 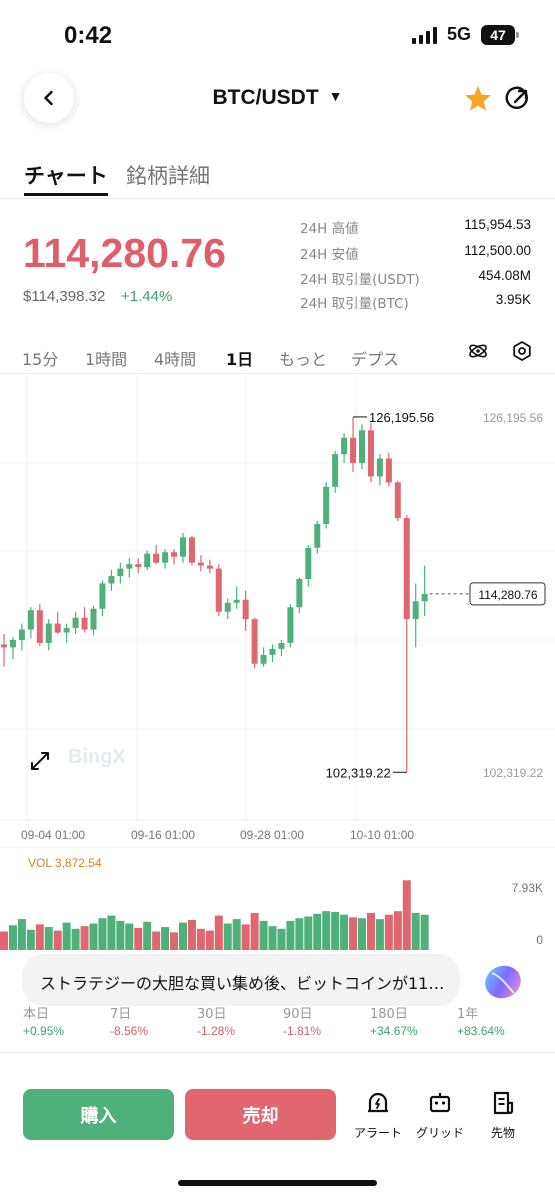 What do you see at coordinates (214, 915) in the screenshot?
I see `volume-bars` at bounding box center [214, 915].